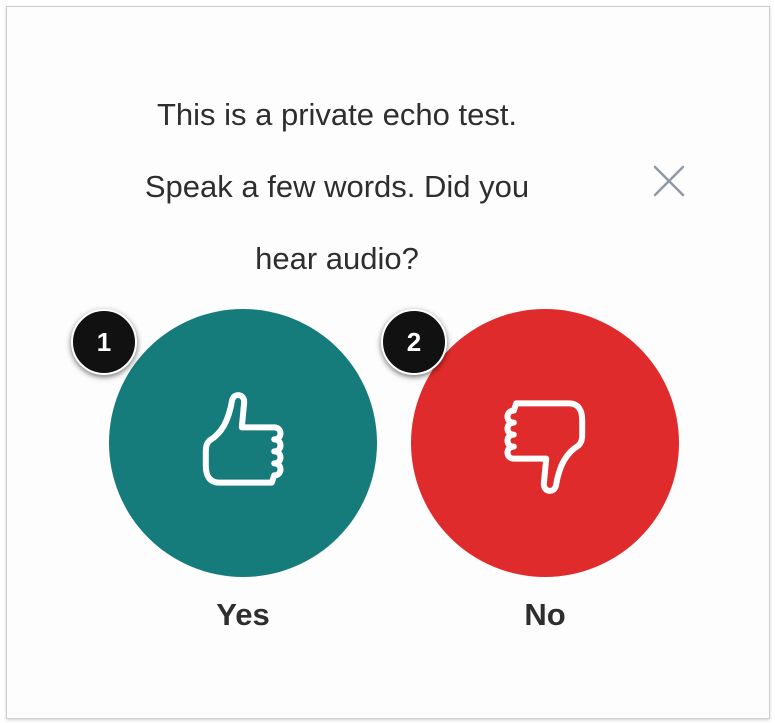 Image resolution: width=775 pixels, height=723 pixels. Describe the element at coordinates (337, 258) in the screenshot. I see `message-line-3: hear audio?` at that location.